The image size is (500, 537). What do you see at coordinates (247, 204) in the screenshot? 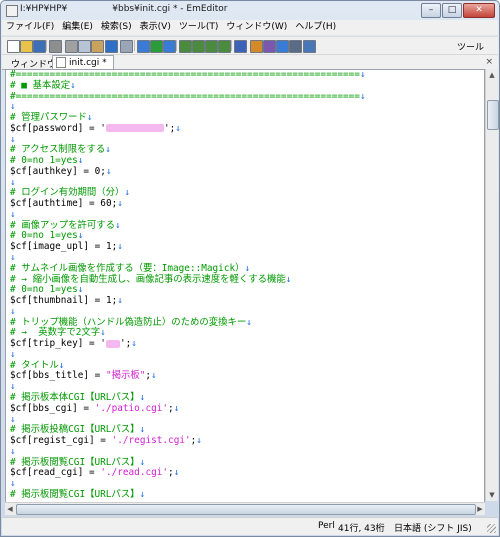
I see `code-line: $cf[authtime] = 60;↓` at bounding box center [247, 204].